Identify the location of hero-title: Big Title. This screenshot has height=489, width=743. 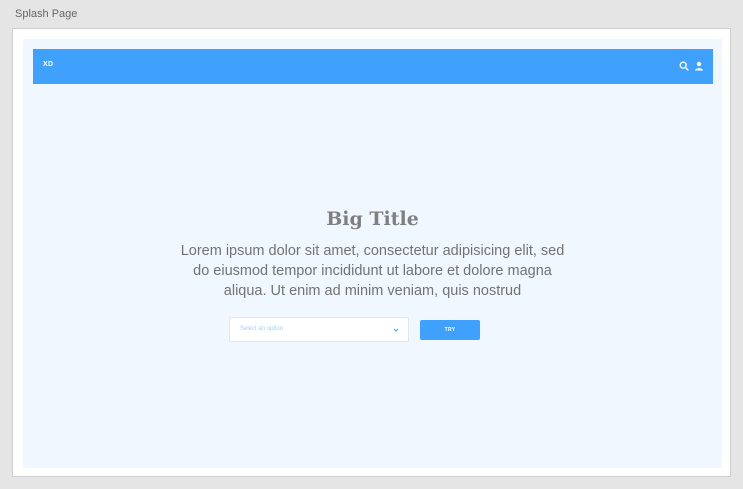
(372, 219).